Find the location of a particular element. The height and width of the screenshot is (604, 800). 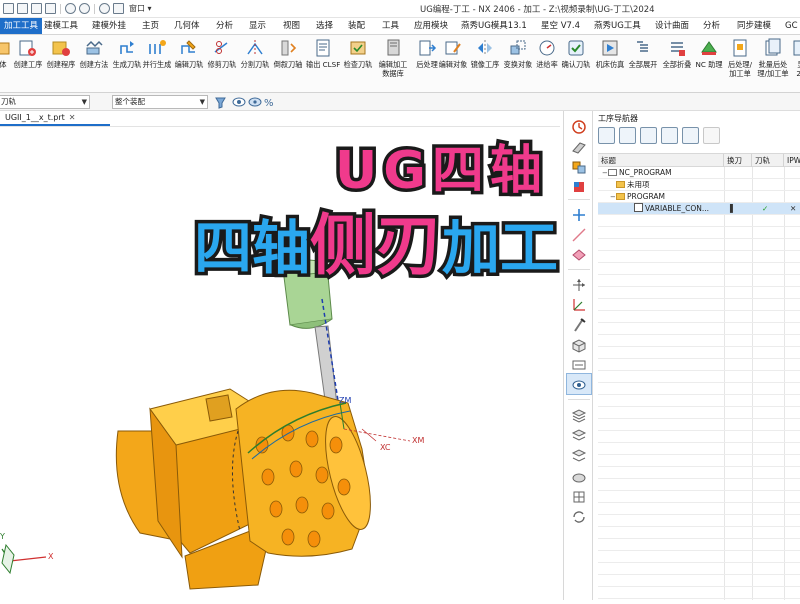

diamond-icon is located at coordinates (579, 255).